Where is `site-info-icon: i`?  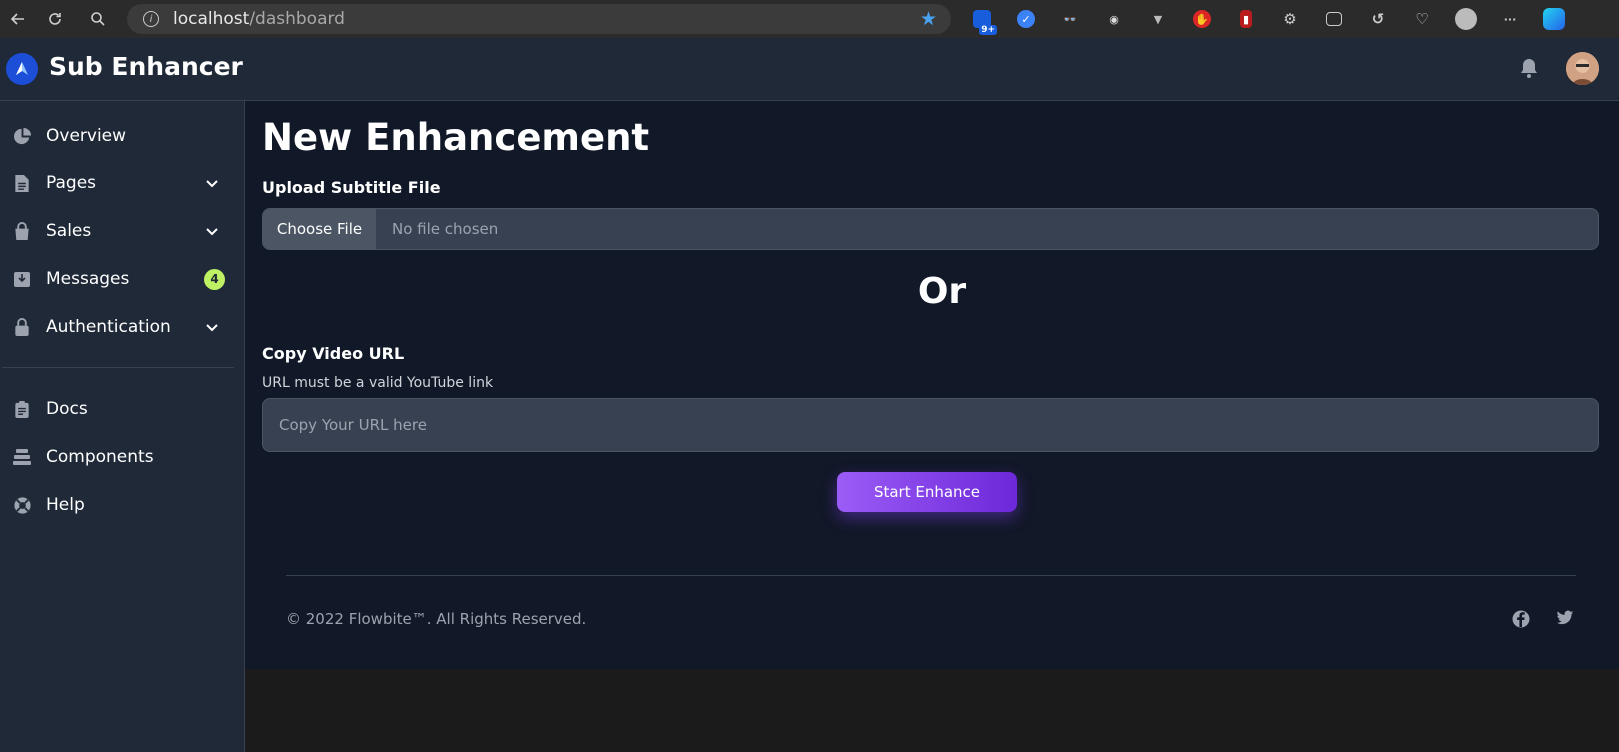
site-info-icon: i is located at coordinates (151, 19).